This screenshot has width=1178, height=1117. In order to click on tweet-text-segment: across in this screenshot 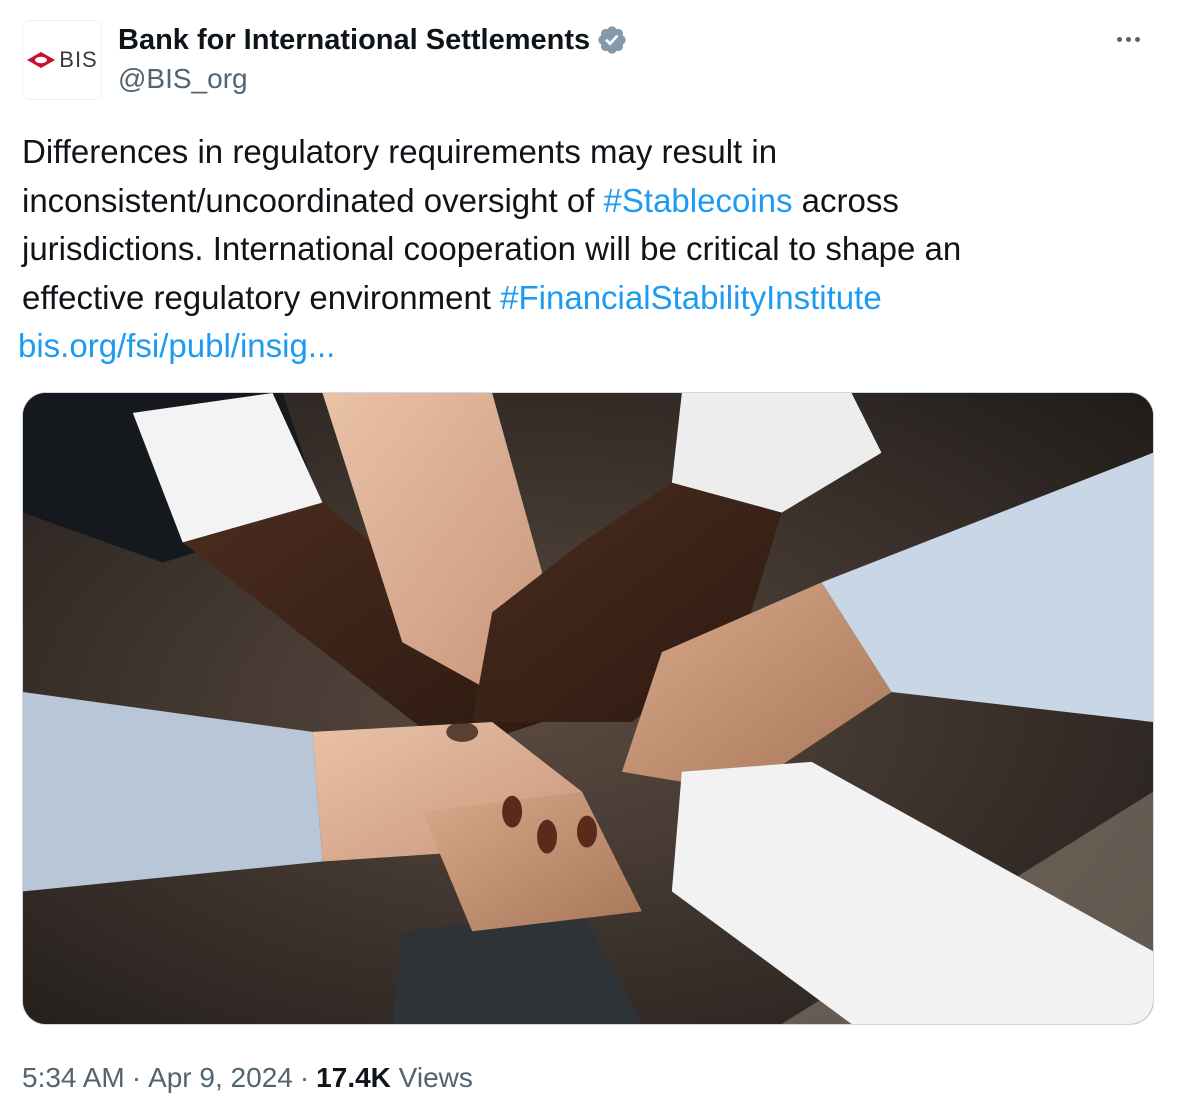, I will do `click(845, 200)`.